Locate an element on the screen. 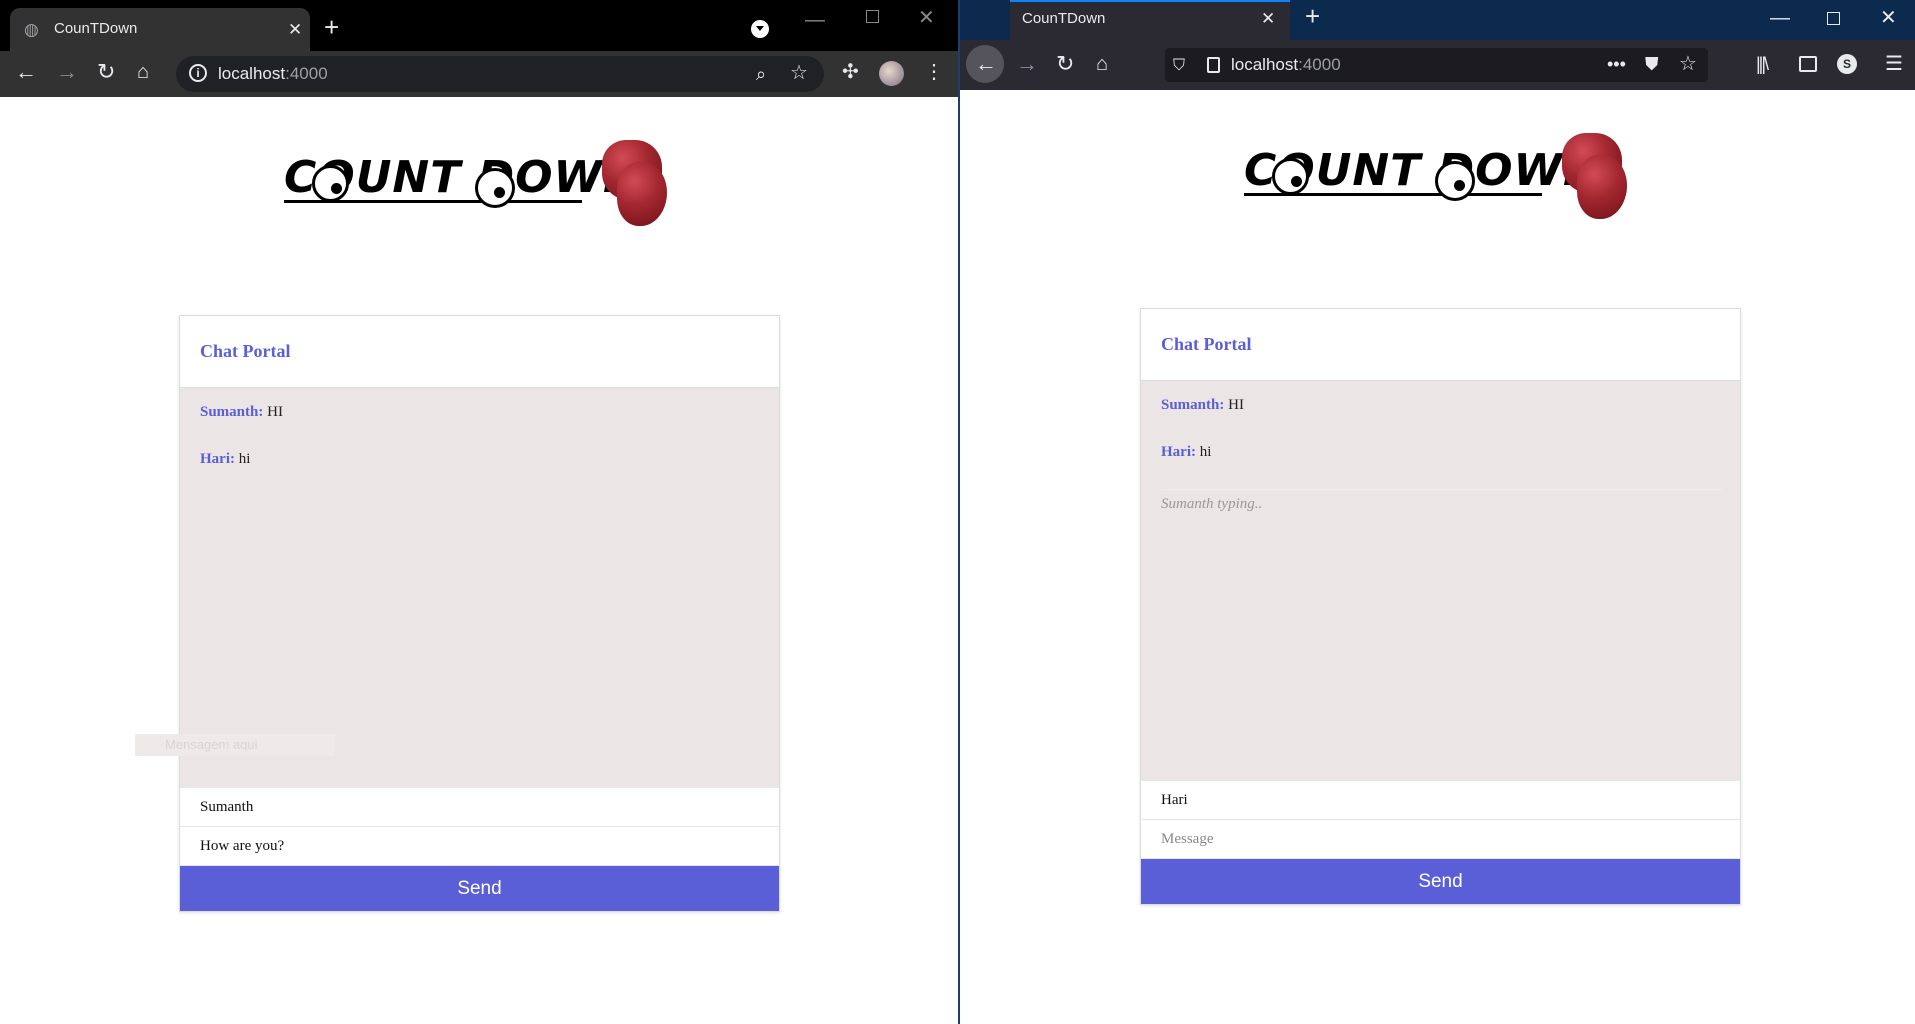 The height and width of the screenshot is (1024, 1915). page-icon is located at coordinates (1213, 65).